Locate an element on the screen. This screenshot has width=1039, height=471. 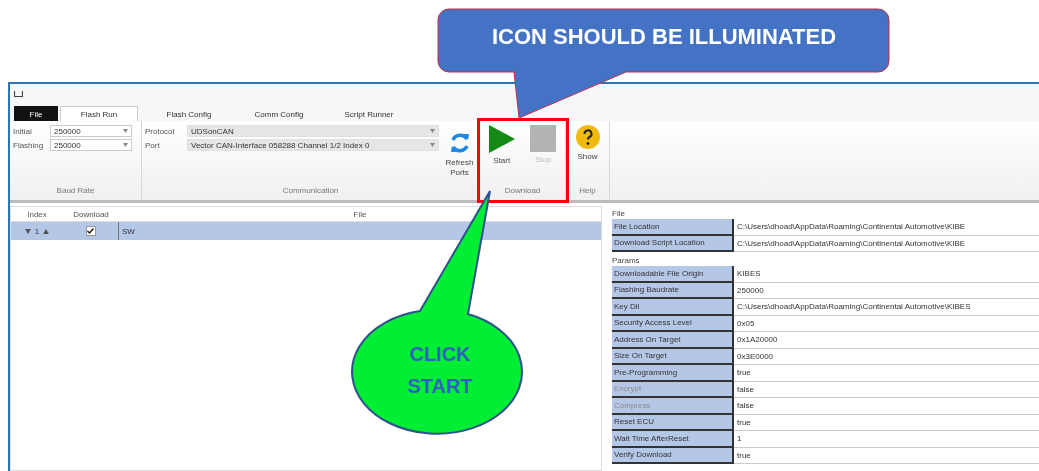
start-button: Start is located at coordinates (502, 155).